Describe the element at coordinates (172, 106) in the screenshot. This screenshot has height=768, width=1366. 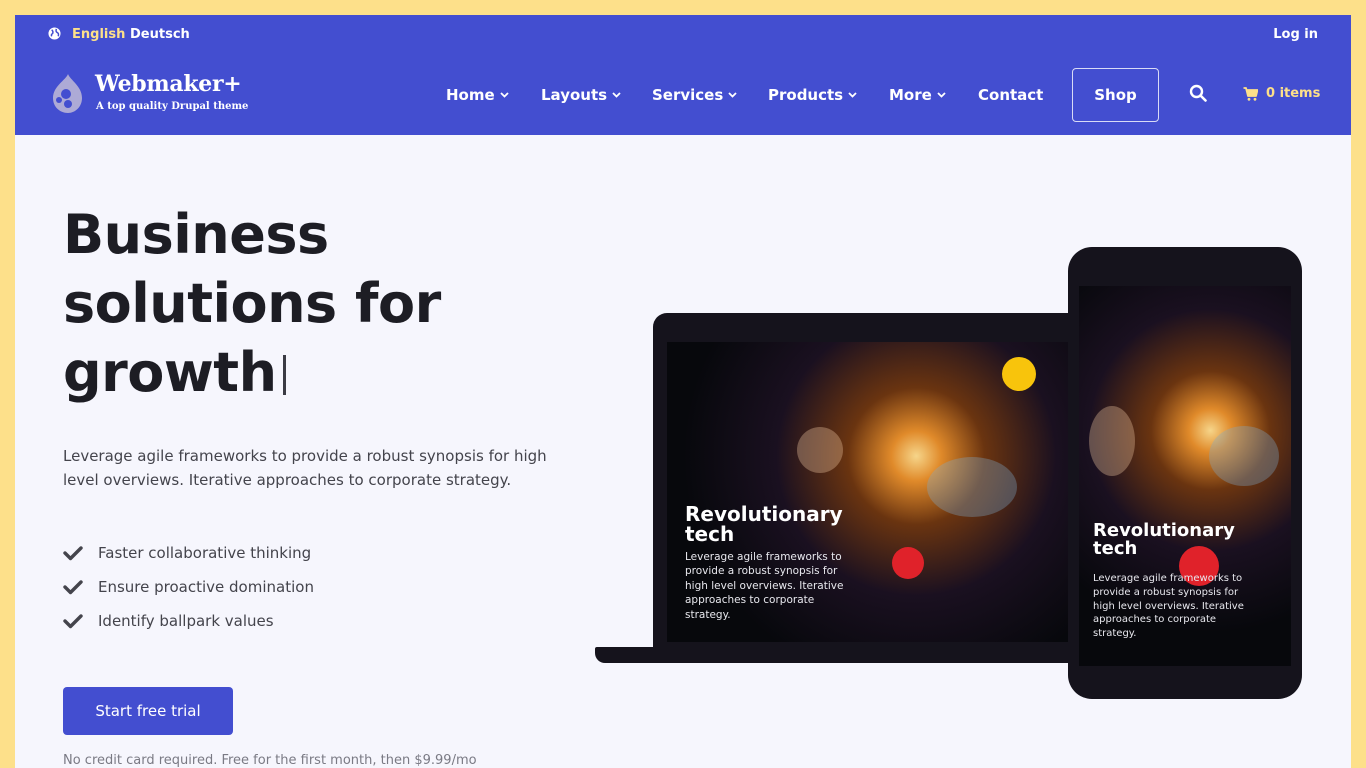
I see `brand-tagline: A top quality Drupal theme` at that location.